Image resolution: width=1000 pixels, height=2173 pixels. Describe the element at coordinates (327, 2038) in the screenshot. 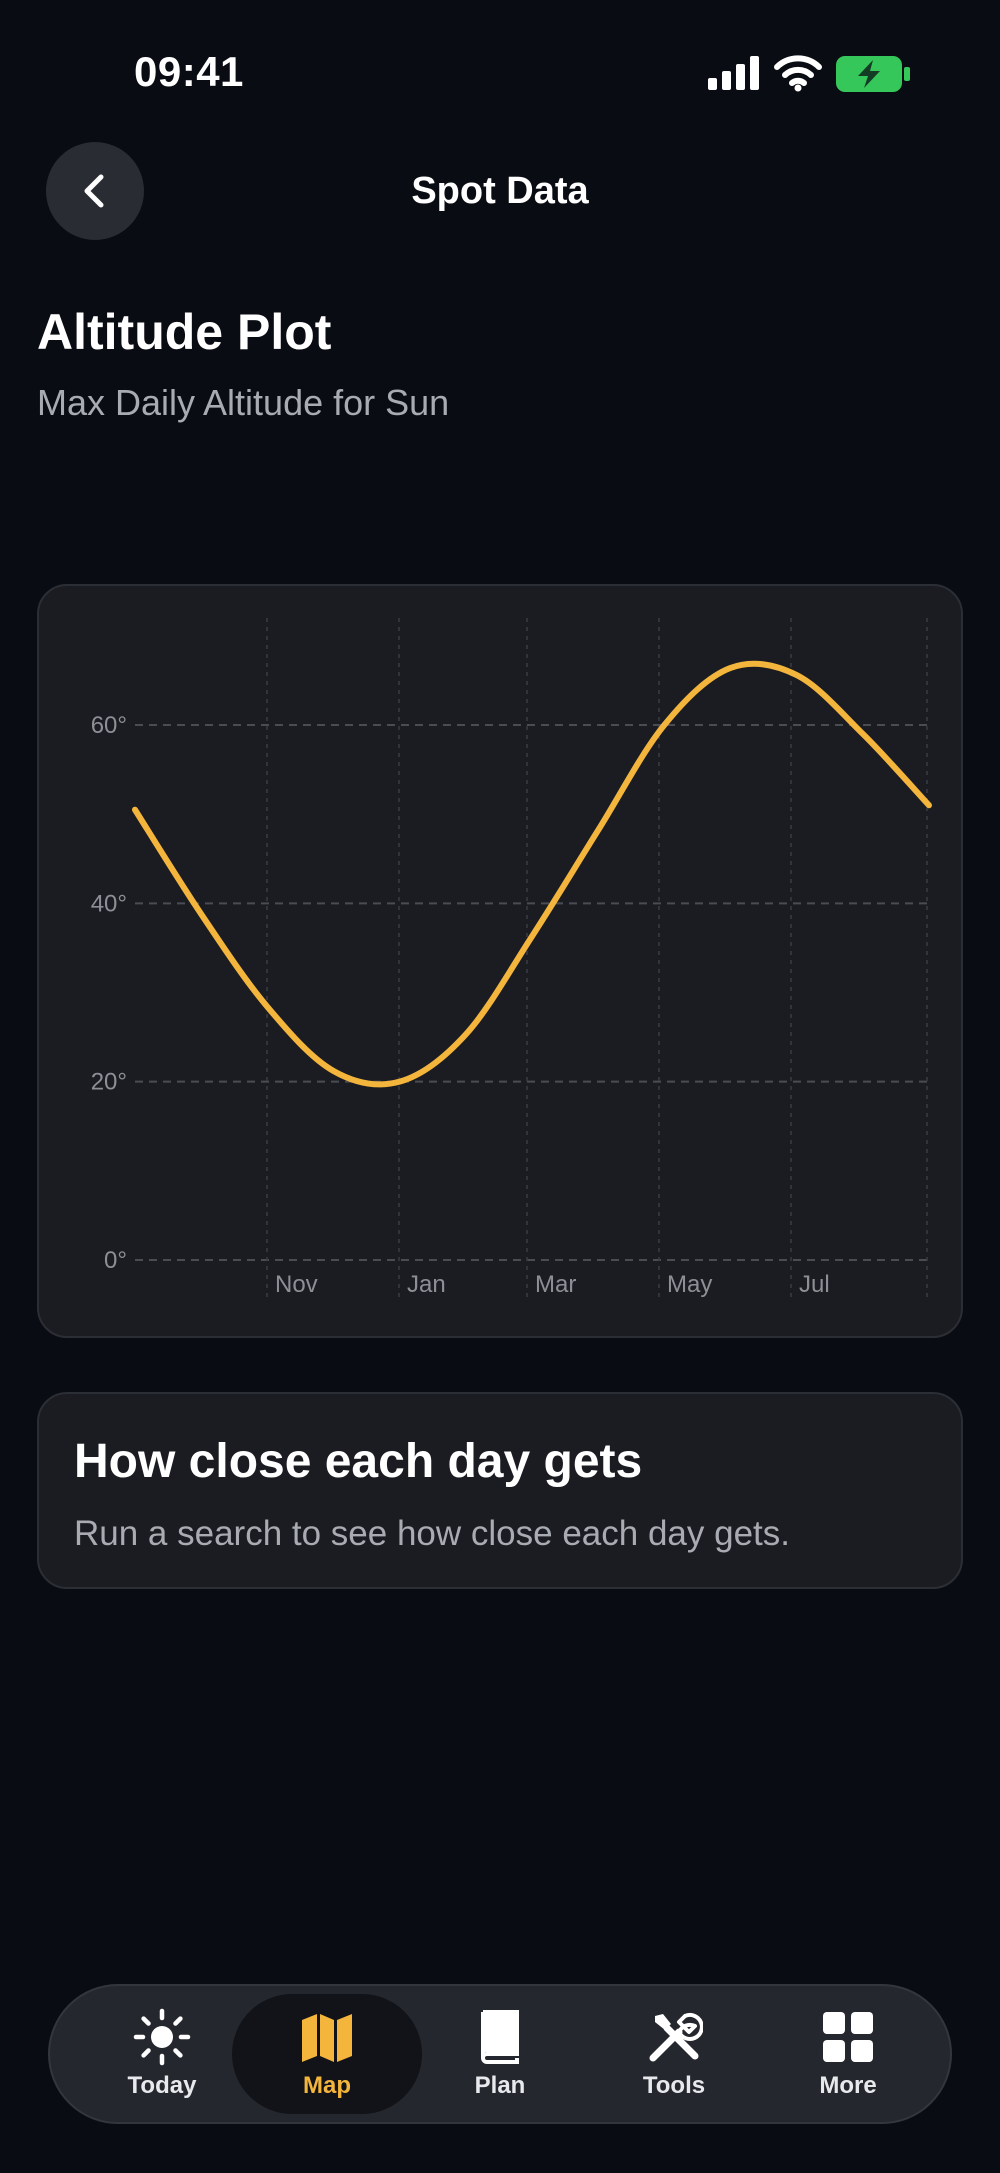

I see `map-icon` at that location.